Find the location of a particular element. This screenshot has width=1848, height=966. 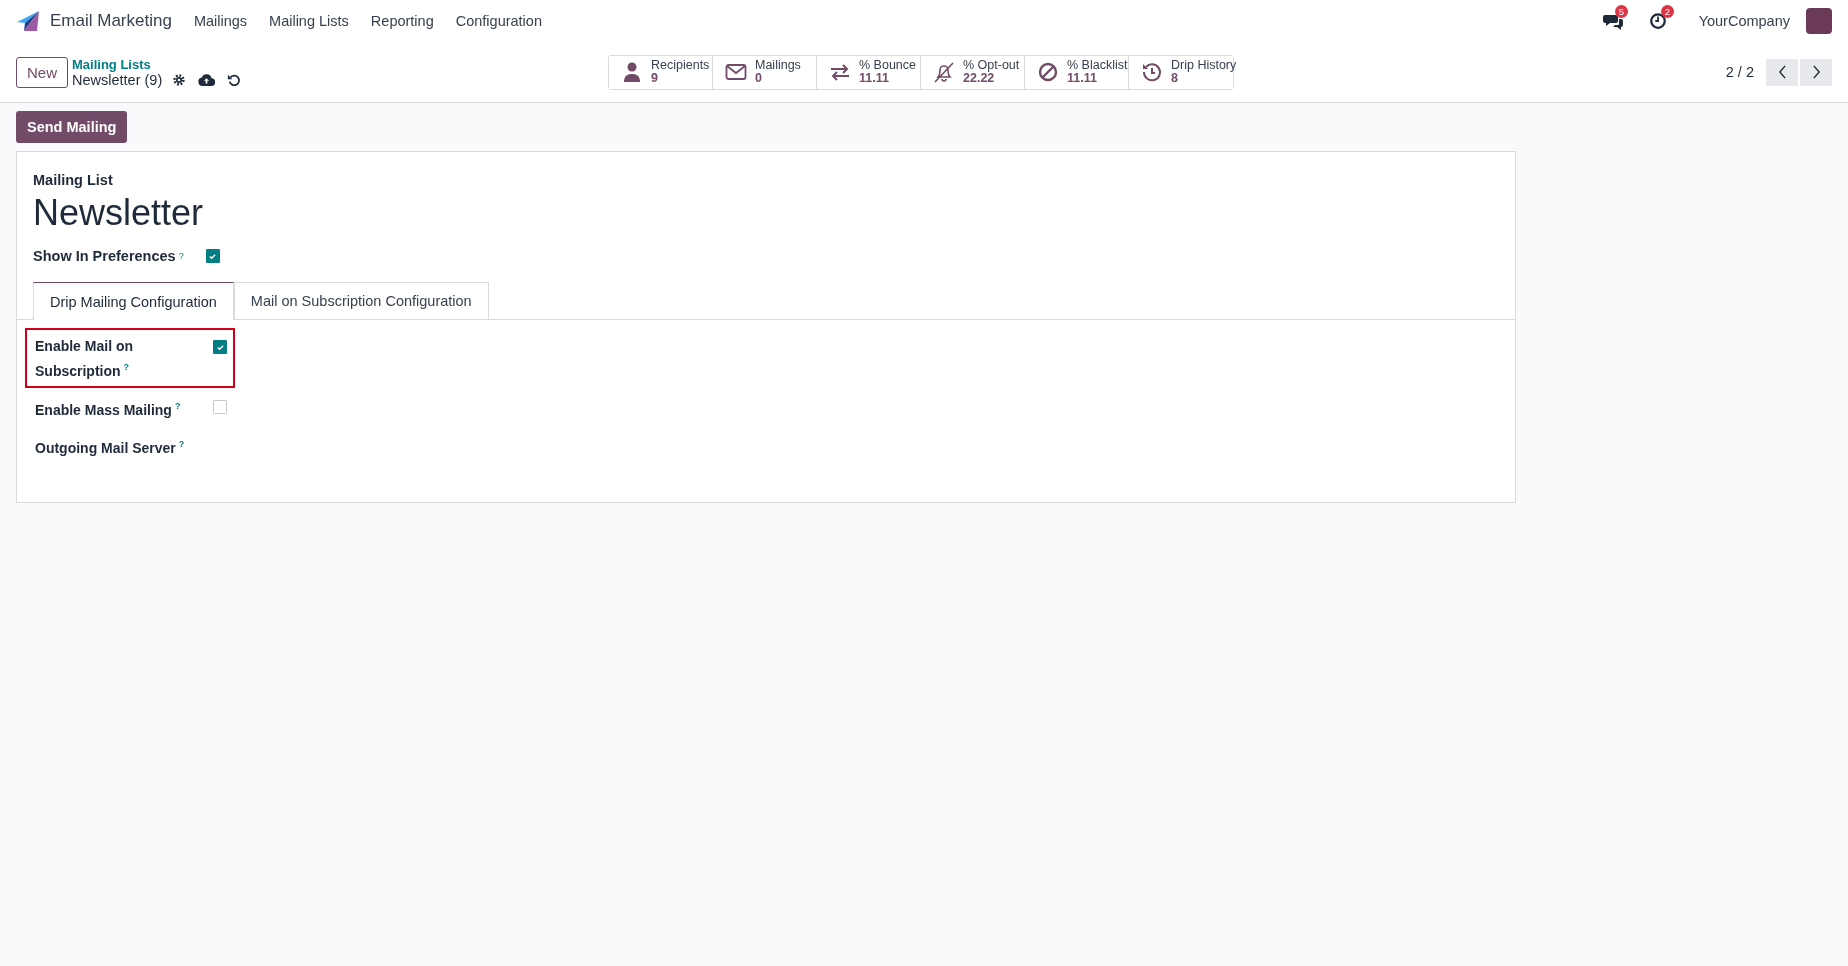

gear-icon is located at coordinates (179, 79).